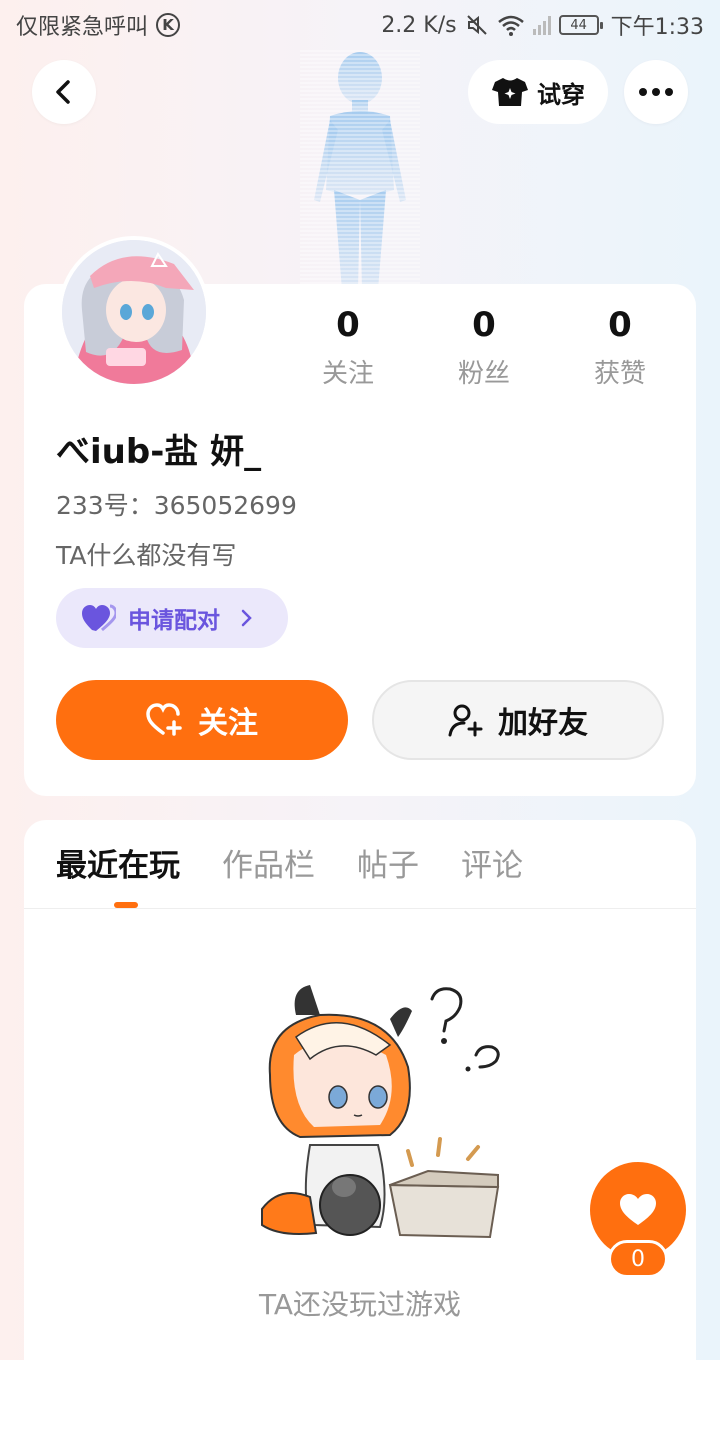  What do you see at coordinates (580, 25) in the screenshot?
I see `battery-icon: 44` at bounding box center [580, 25].